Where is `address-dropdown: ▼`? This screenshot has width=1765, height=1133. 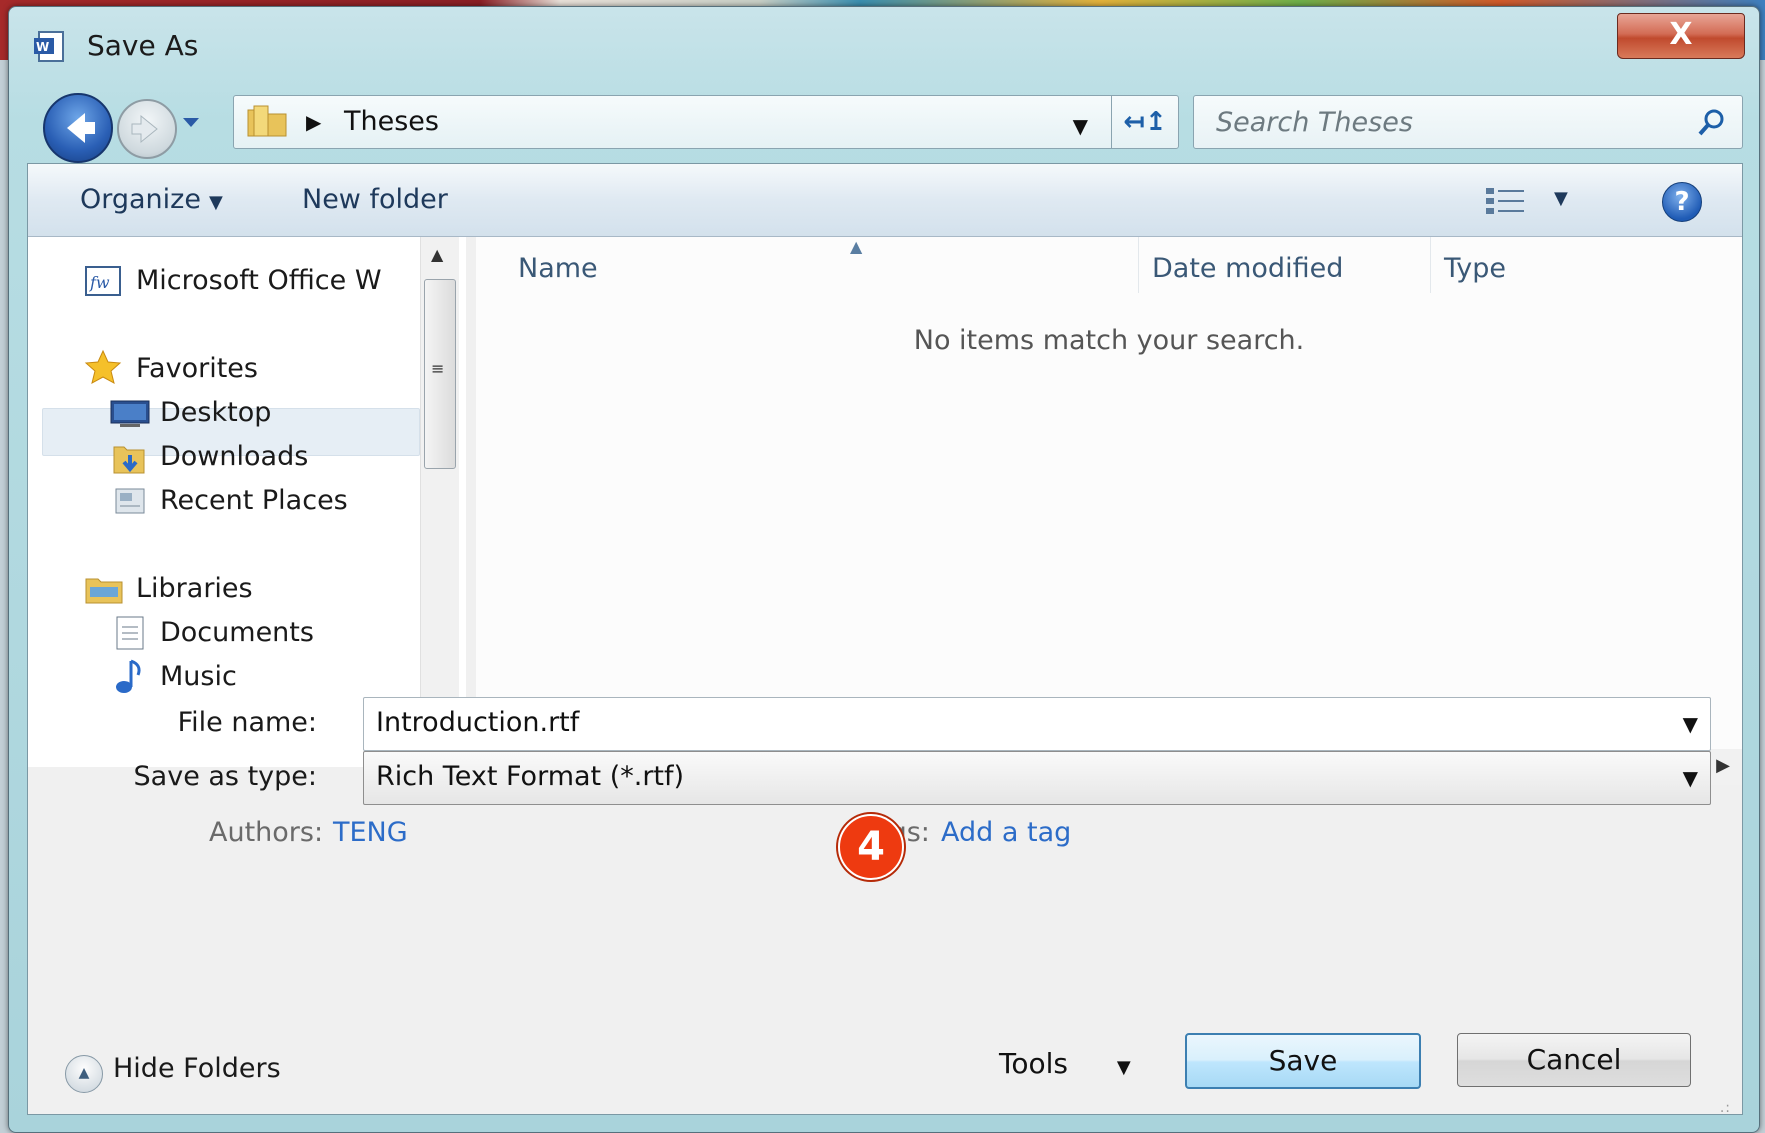
address-dropdown: ▼ is located at coordinates (1080, 126).